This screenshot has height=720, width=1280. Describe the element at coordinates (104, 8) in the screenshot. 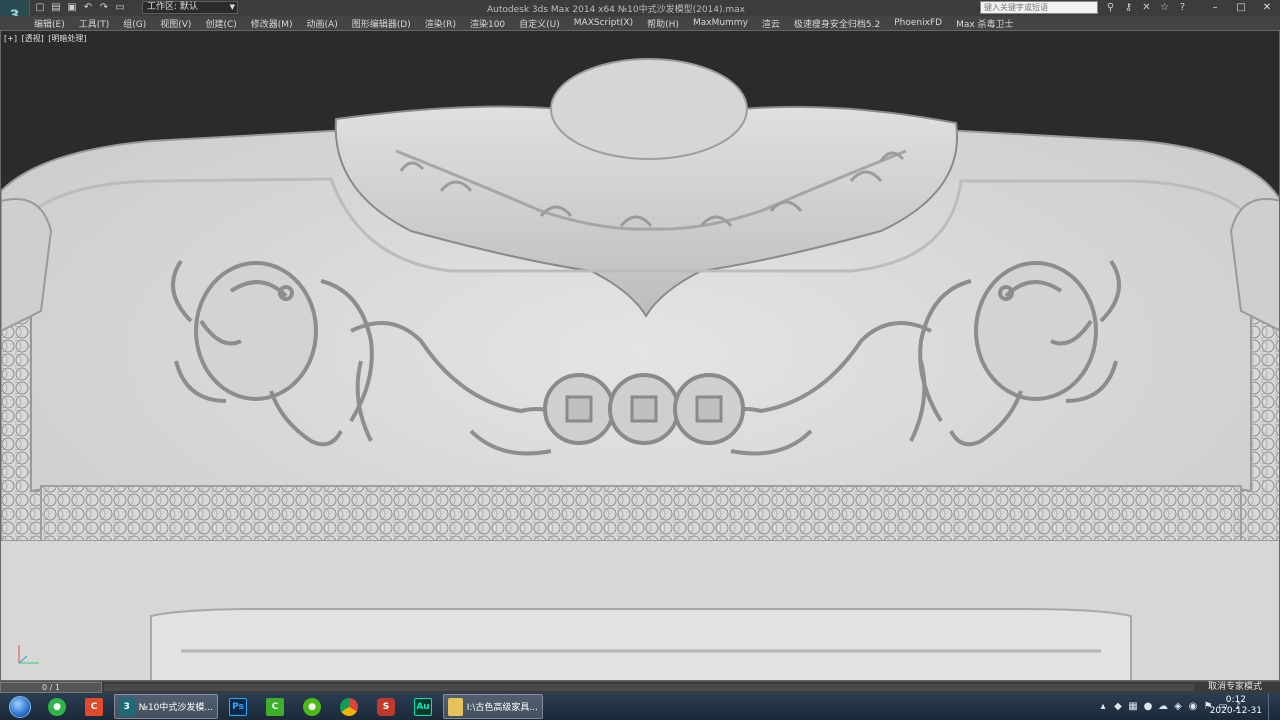

I see `redo-icon: ↷` at that location.